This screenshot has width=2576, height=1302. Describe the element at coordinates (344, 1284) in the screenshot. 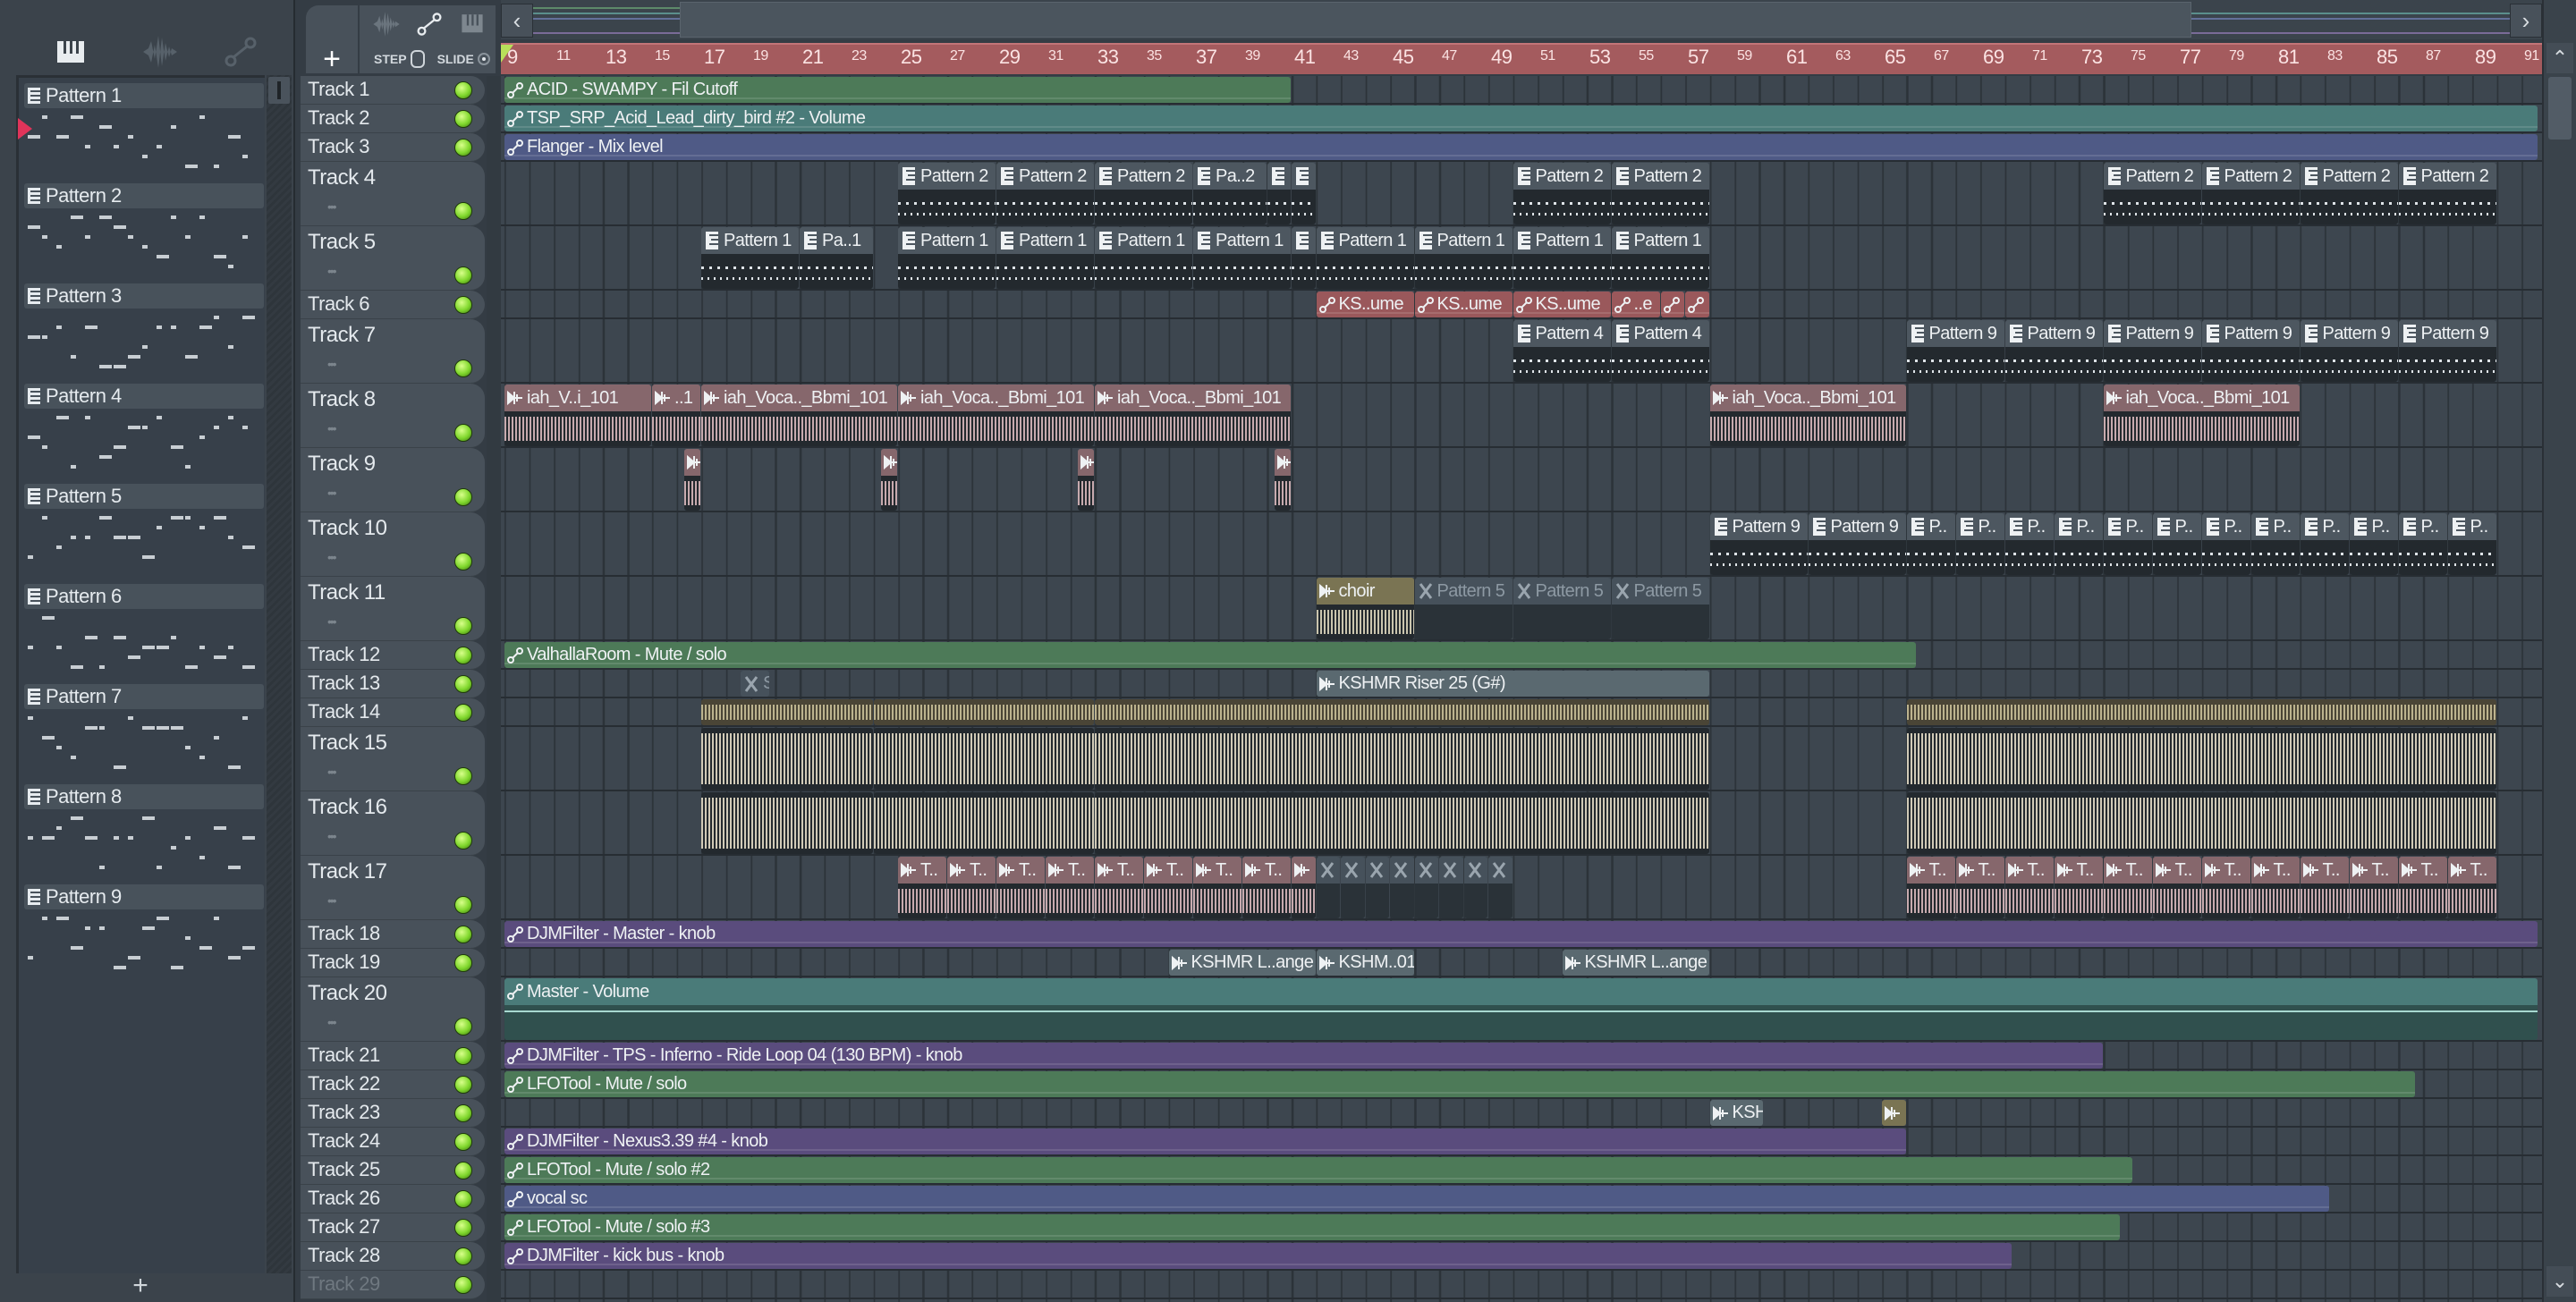

I see `track-name: Track 29` at that location.